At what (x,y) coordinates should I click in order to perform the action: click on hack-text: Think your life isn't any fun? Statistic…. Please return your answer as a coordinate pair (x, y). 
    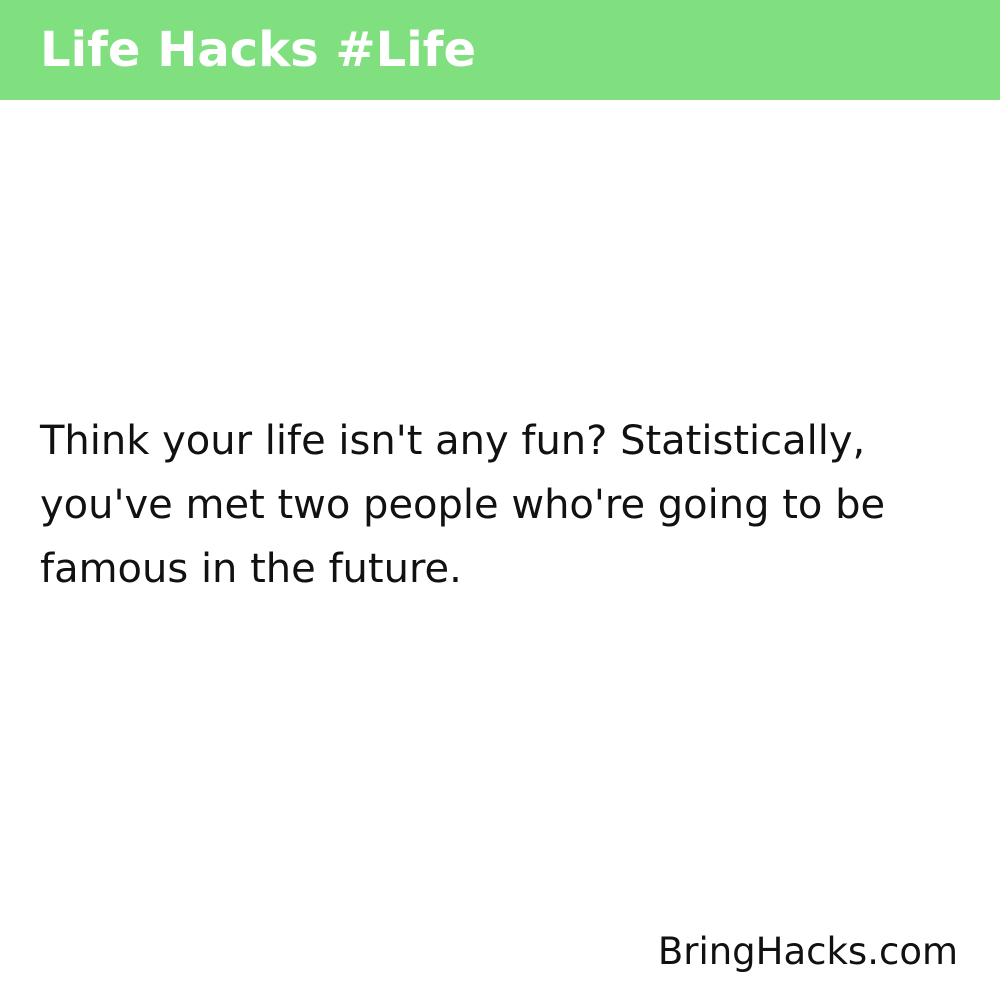
    Looking at the image, I should click on (463, 505).